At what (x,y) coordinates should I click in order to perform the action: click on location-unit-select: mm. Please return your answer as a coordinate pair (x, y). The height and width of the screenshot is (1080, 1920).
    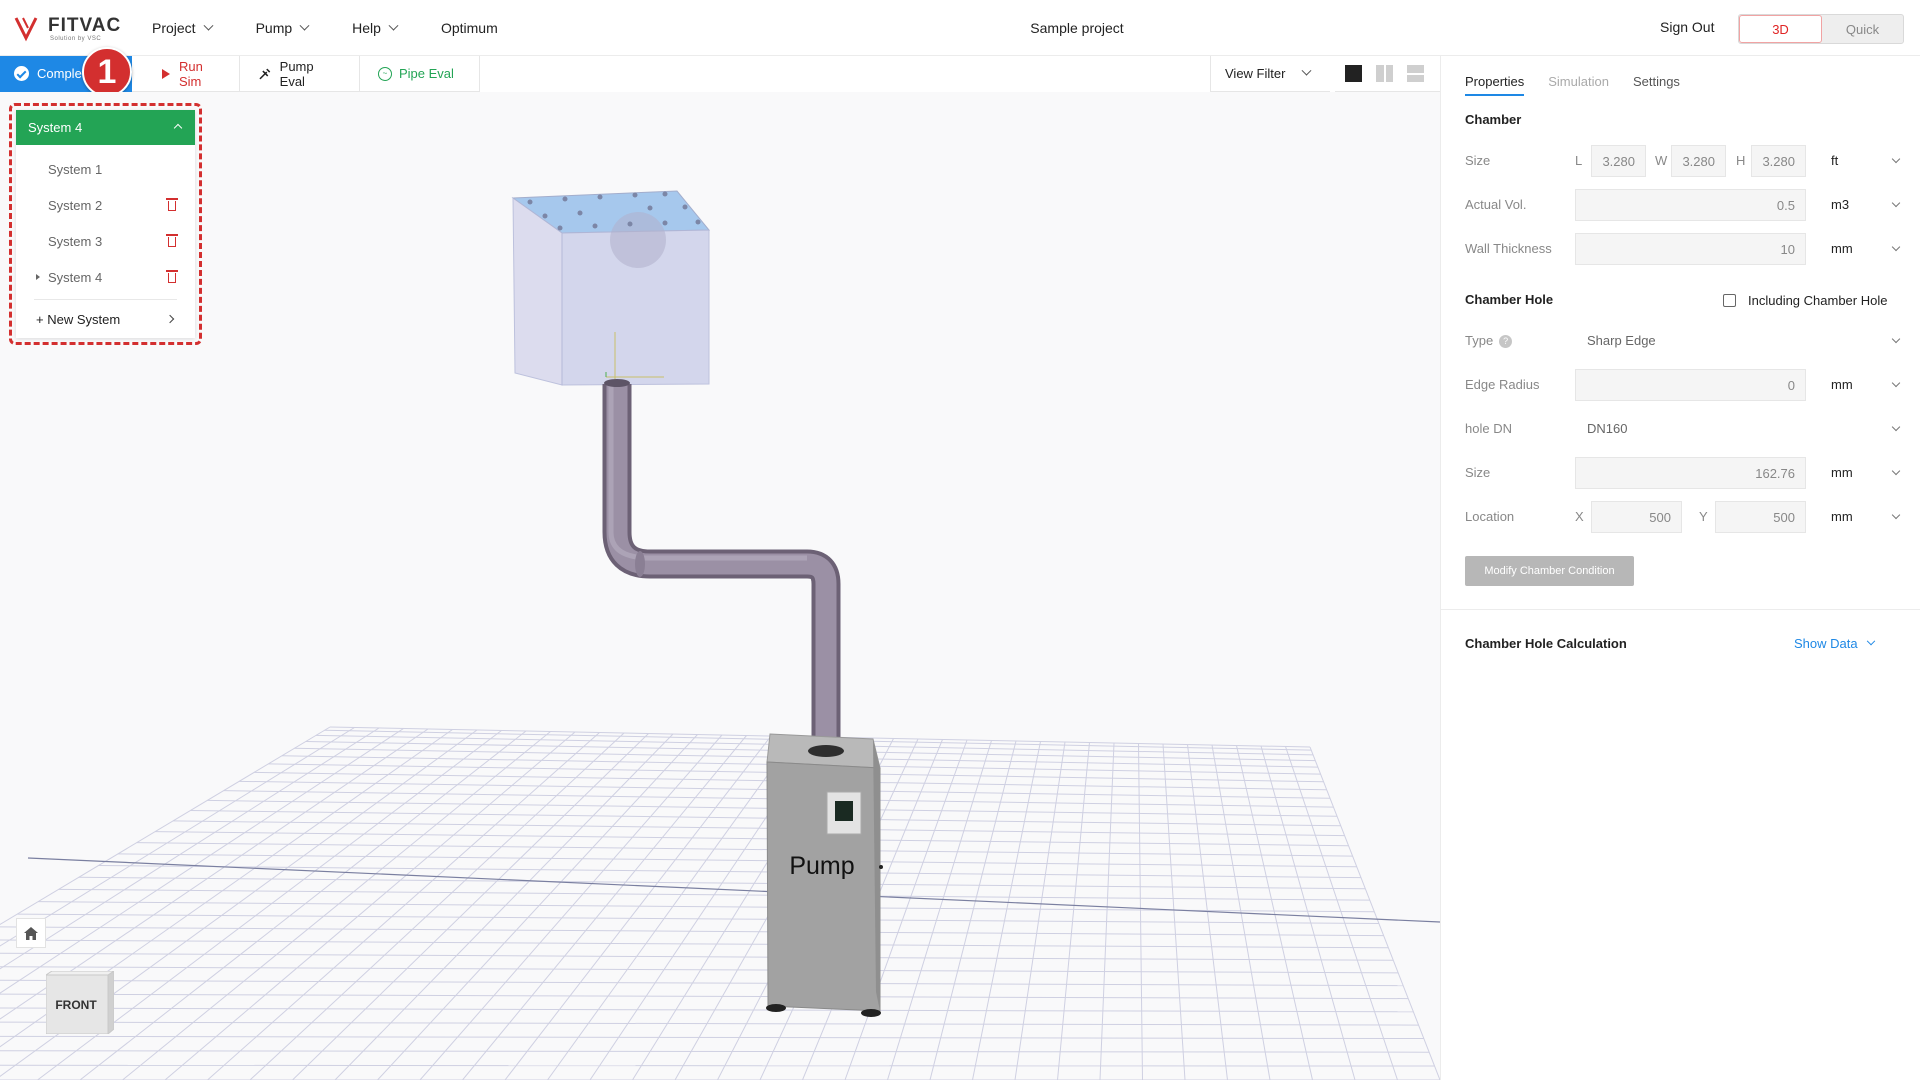
    Looking at the image, I should click on (1842, 516).